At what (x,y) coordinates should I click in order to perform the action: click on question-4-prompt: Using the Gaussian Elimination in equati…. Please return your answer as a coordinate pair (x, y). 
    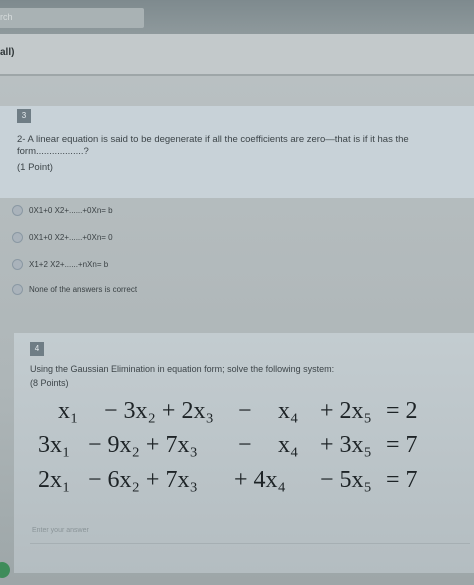
    Looking at the image, I should click on (182, 369).